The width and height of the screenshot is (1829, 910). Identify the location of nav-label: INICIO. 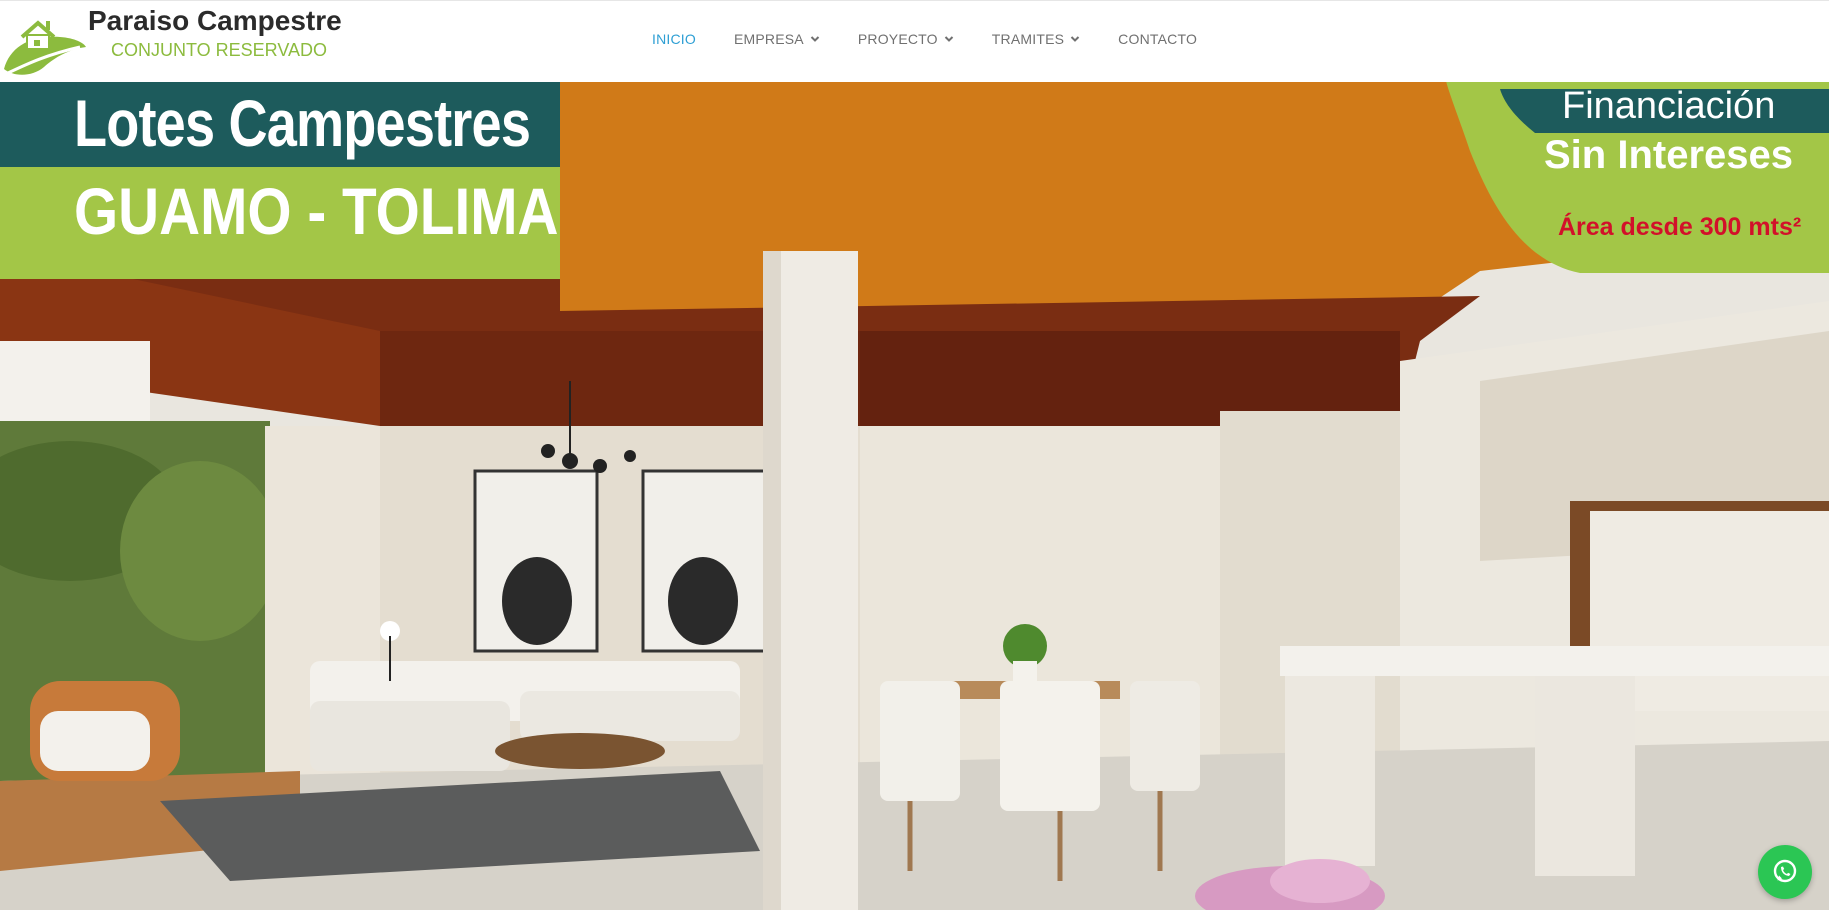
(674, 39).